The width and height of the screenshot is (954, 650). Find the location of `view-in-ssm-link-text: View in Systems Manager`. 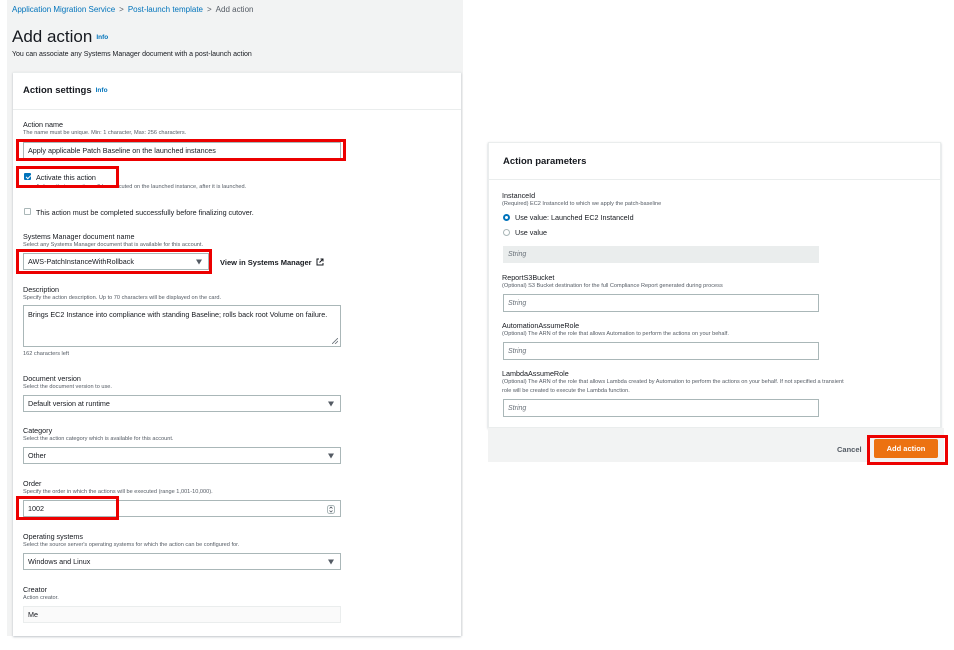

view-in-ssm-link-text: View in Systems Manager is located at coordinates (266, 262).